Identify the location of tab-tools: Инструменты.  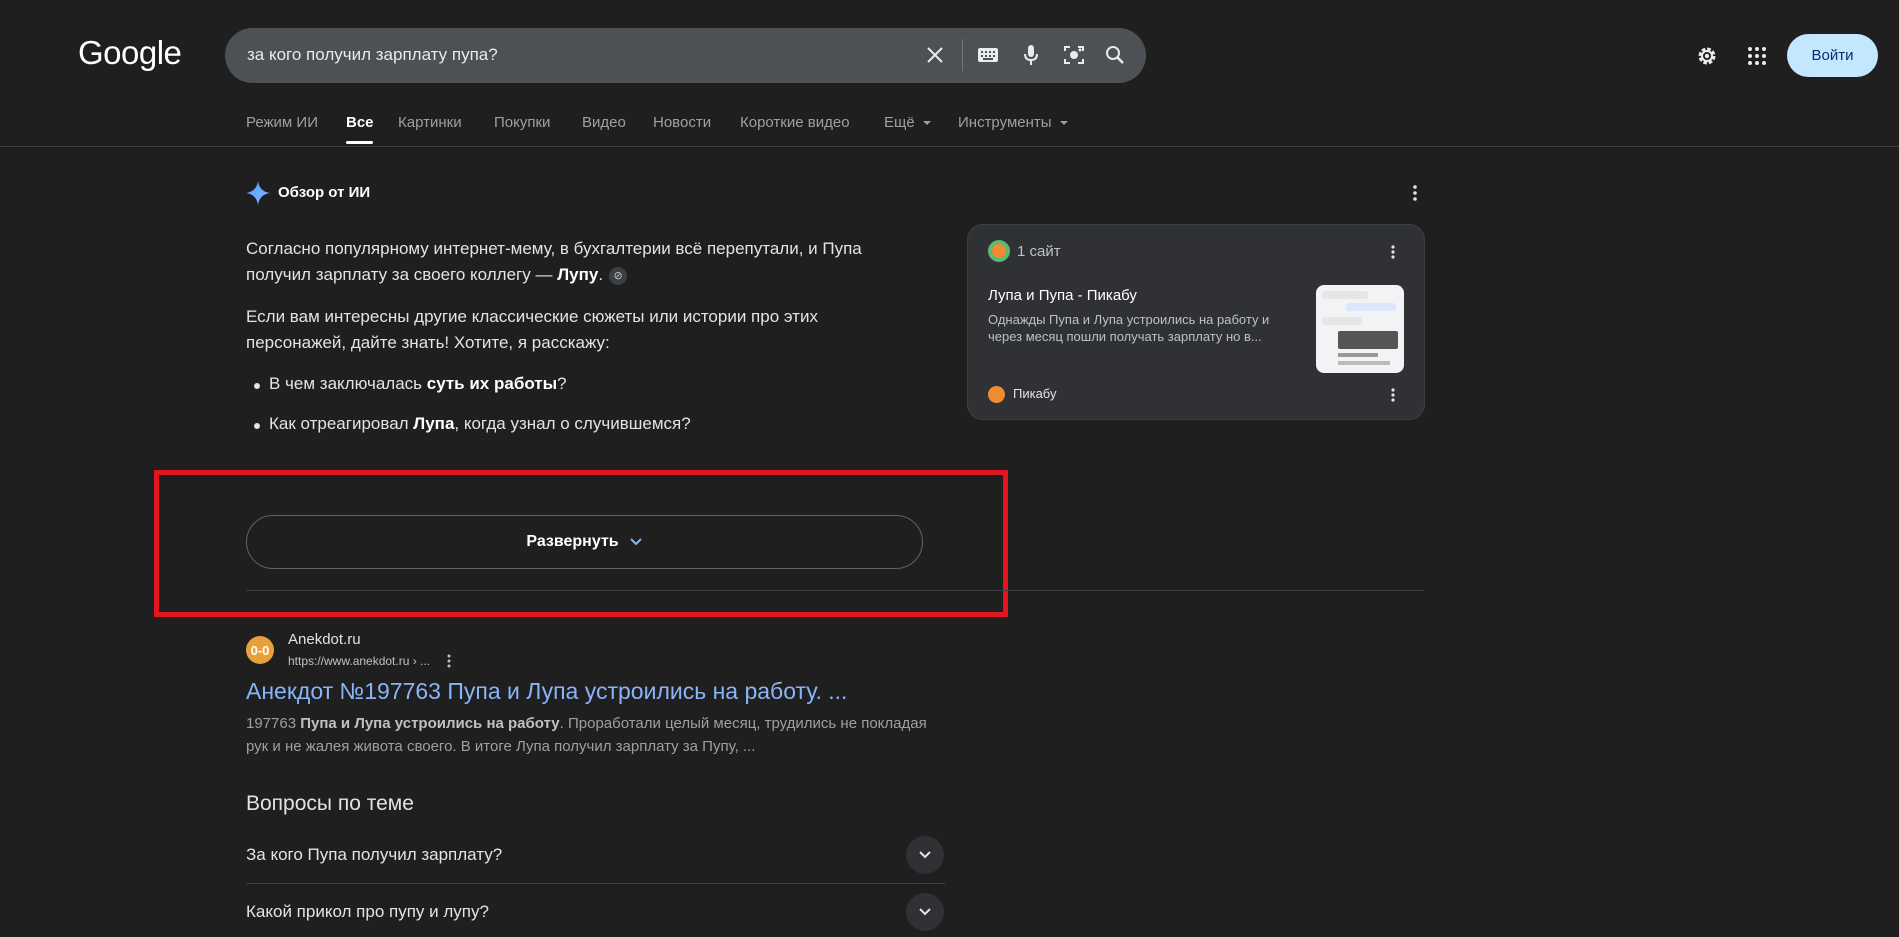
(1013, 122).